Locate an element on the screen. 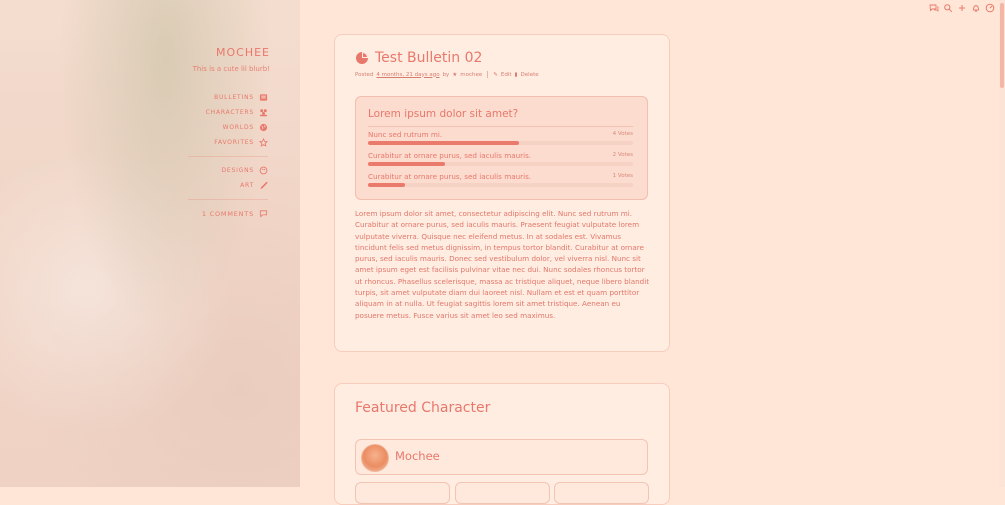 Image resolution: width=1005 pixels, height=505 pixels. poll-option-votes: 4 Votes is located at coordinates (622, 134).